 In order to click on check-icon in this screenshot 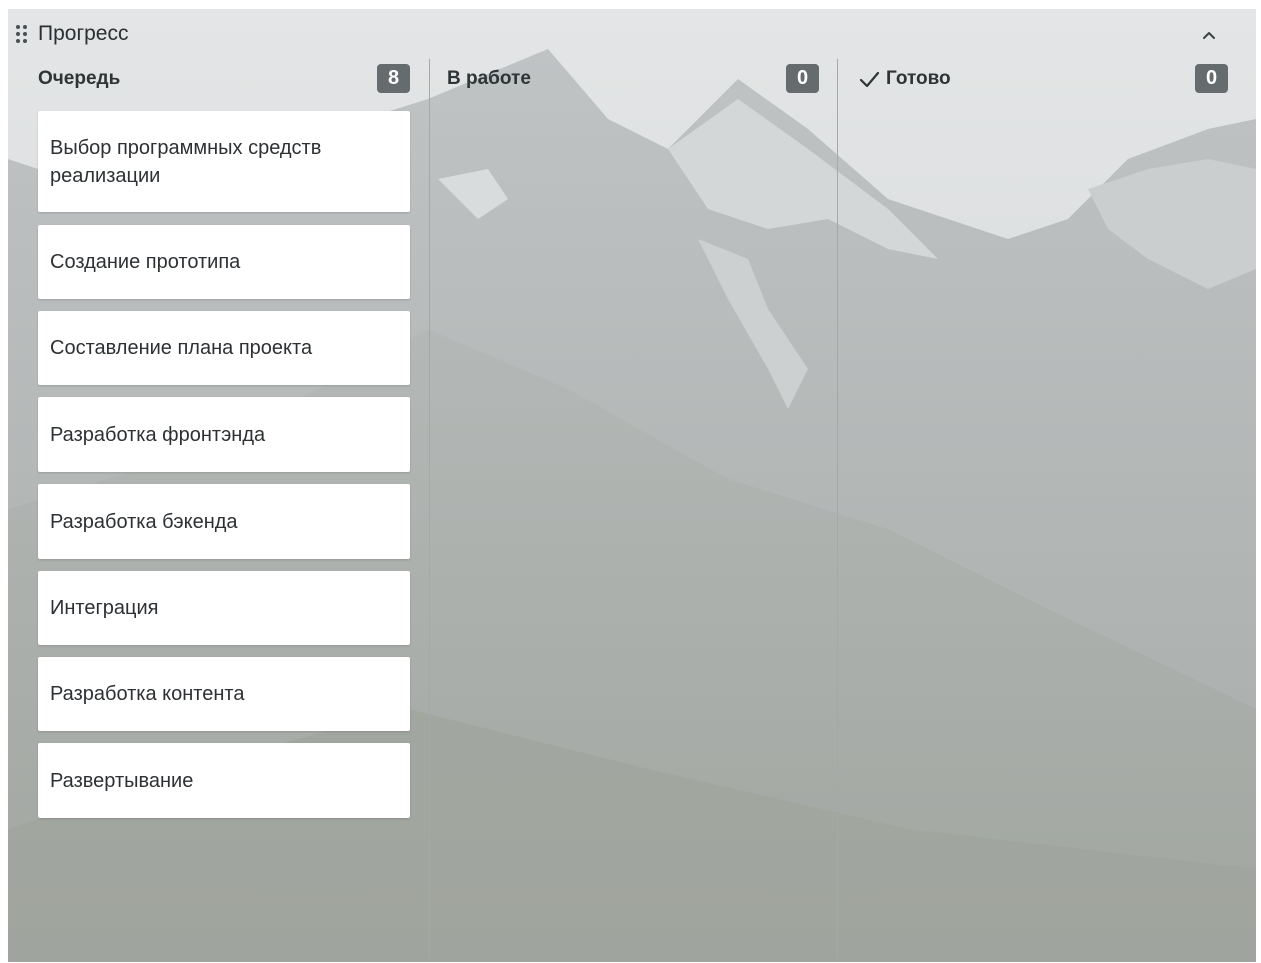, I will do `click(869, 79)`.